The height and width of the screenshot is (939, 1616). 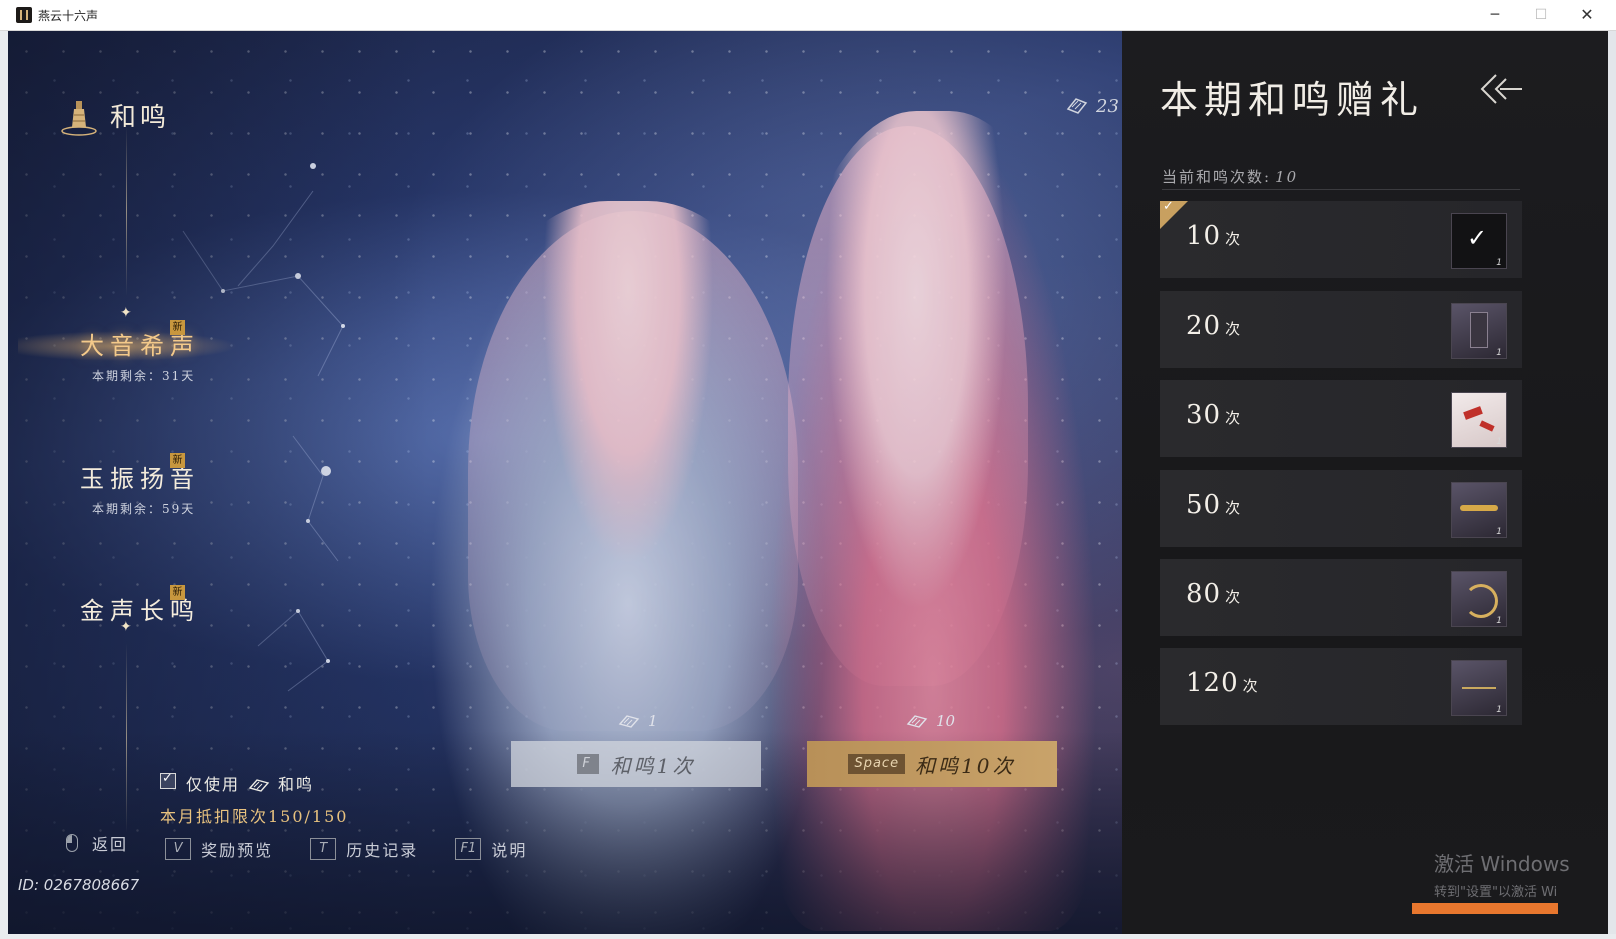 I want to click on back-action: 返回, so click(x=97, y=843).